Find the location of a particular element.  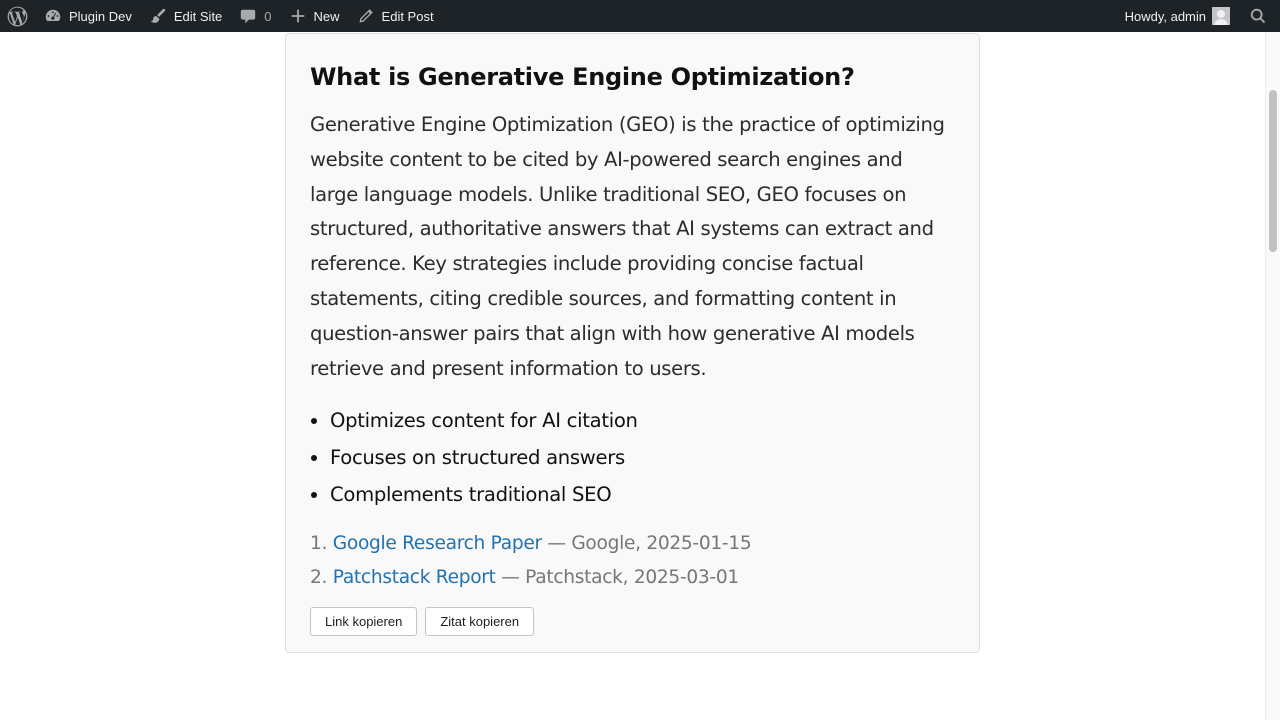

pencil-icon is located at coordinates (366, 16).